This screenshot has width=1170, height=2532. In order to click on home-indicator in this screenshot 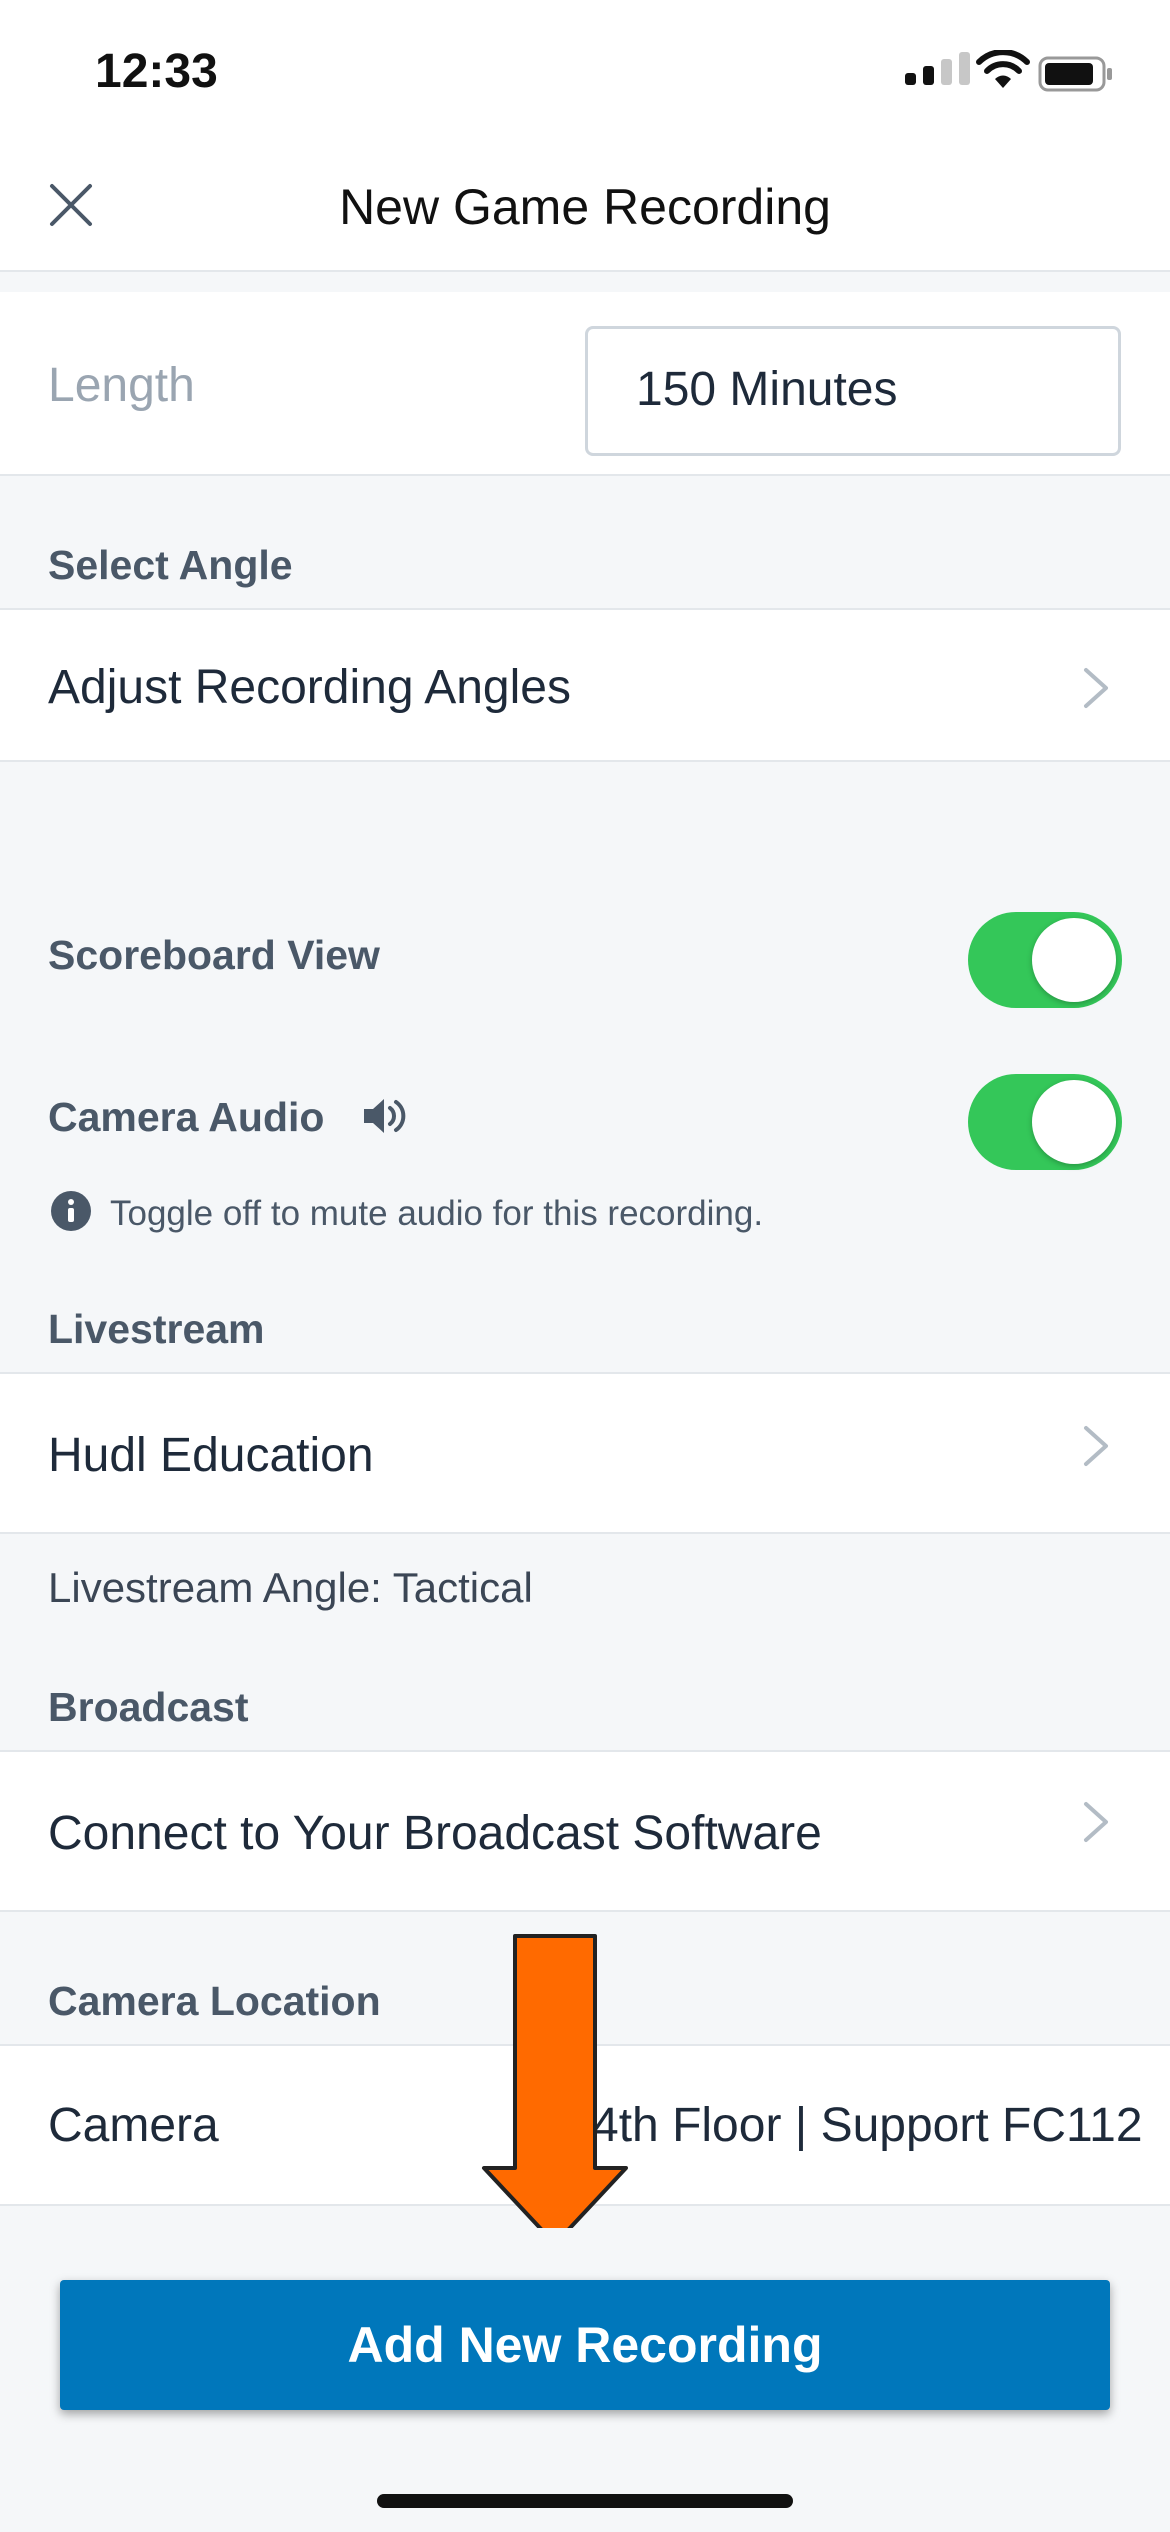, I will do `click(585, 2501)`.